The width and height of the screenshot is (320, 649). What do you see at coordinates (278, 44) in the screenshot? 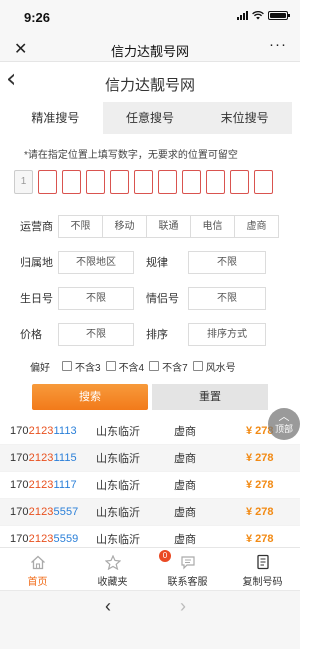
I see `more-icon: ···` at bounding box center [278, 44].